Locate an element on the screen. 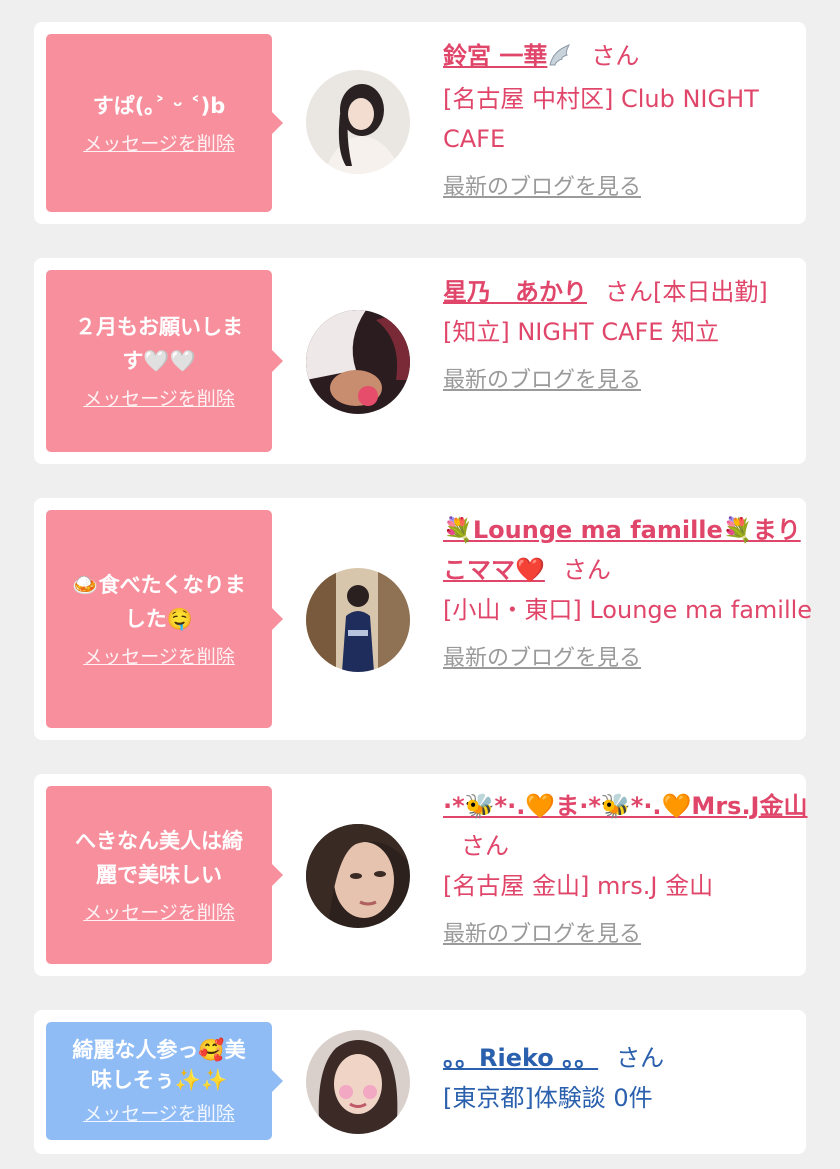  cast-name-link: 💐Lounge ma famille💐まりこママ❤️ is located at coordinates (622, 550).